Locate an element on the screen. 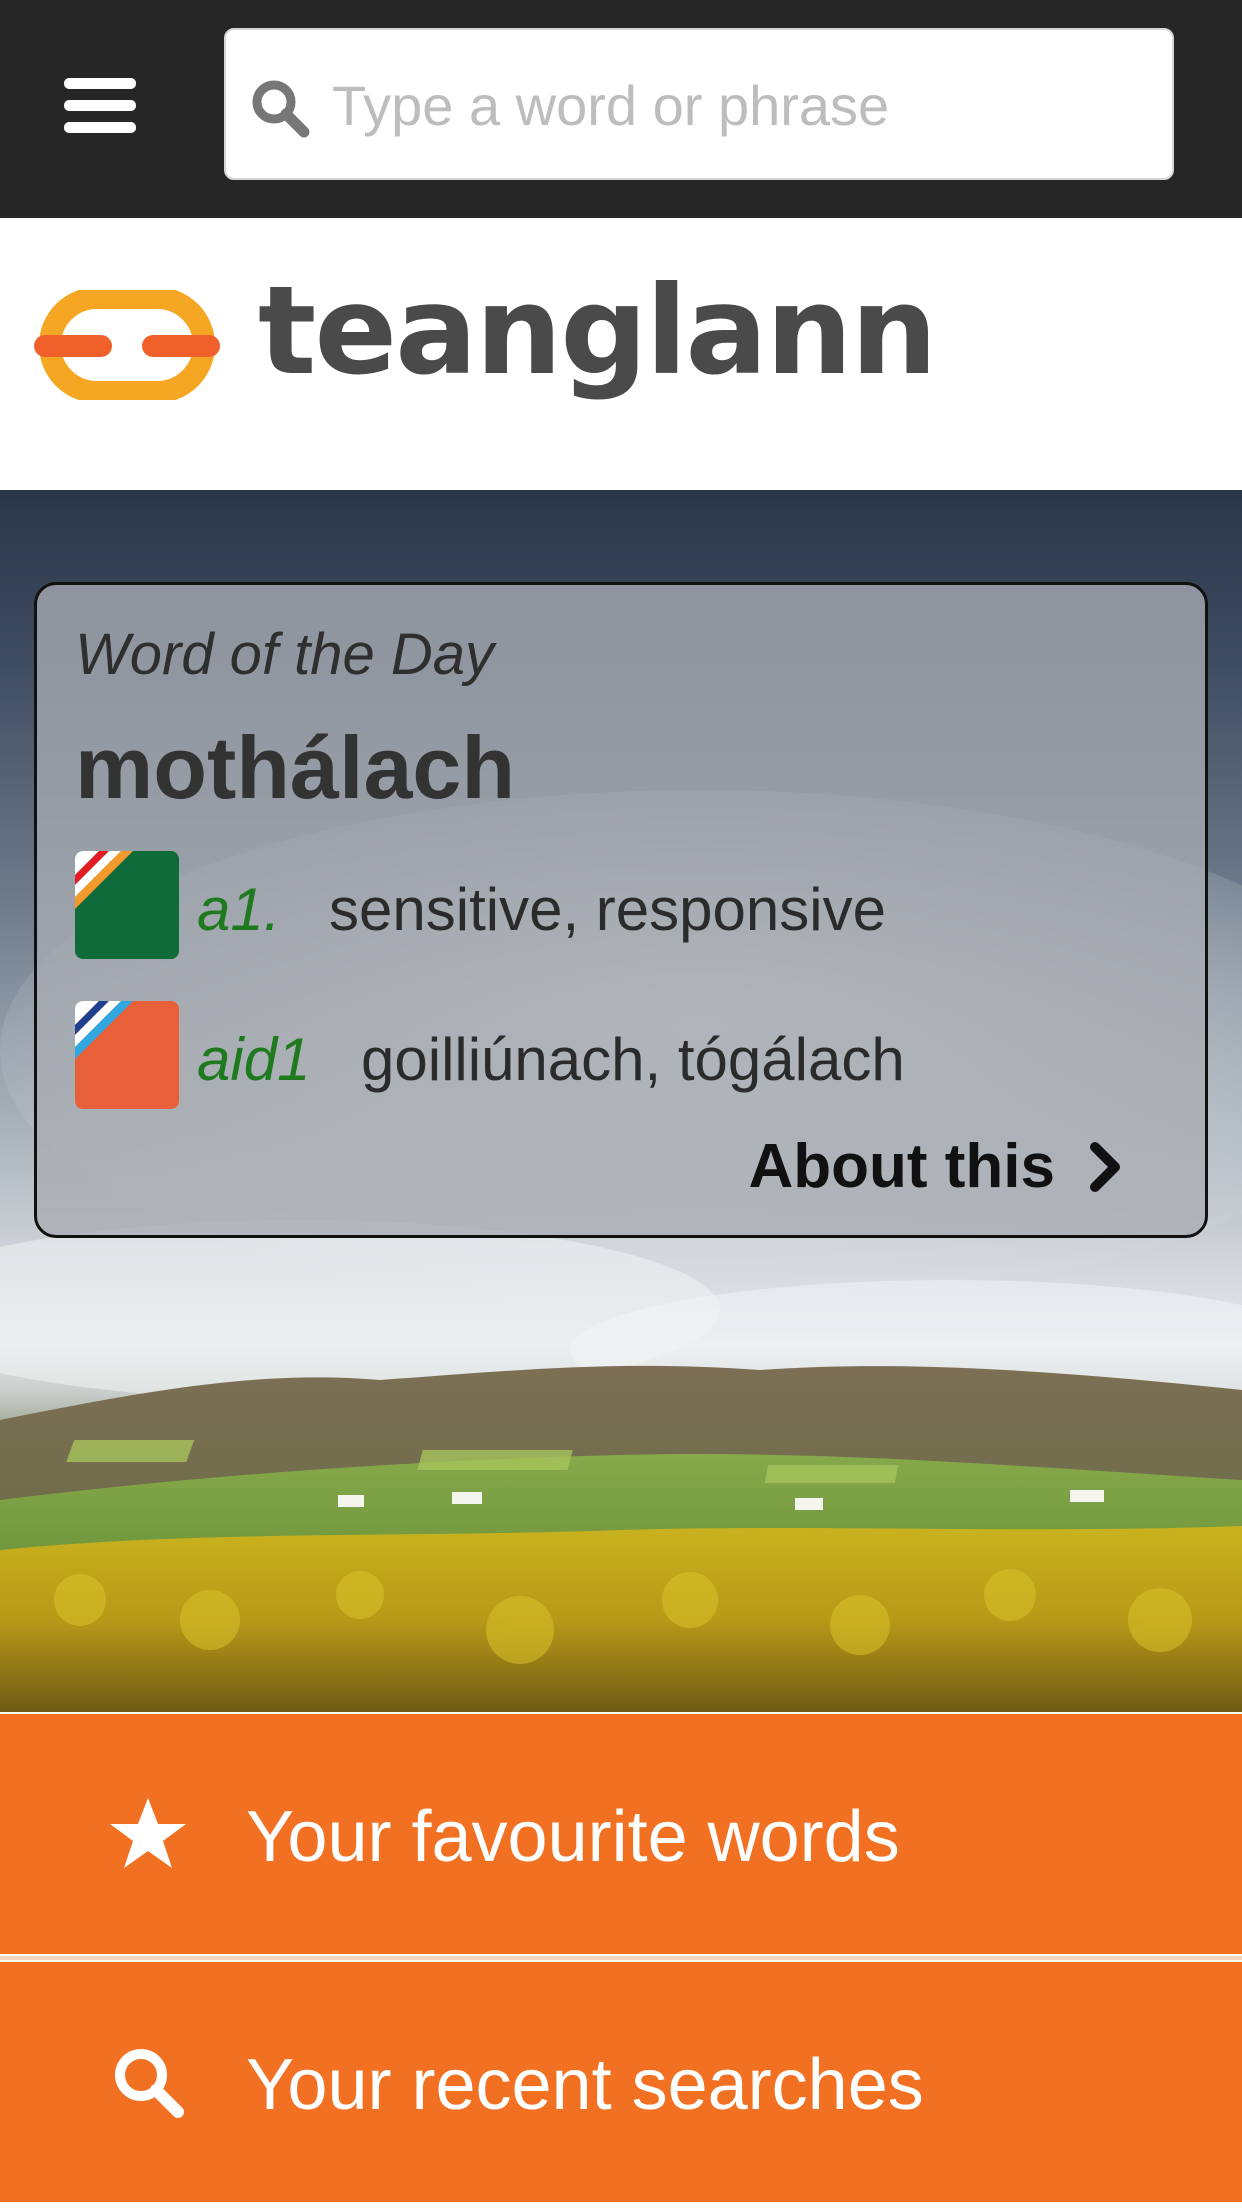  word-of-the-day-word: mothálach is located at coordinates (295, 768).